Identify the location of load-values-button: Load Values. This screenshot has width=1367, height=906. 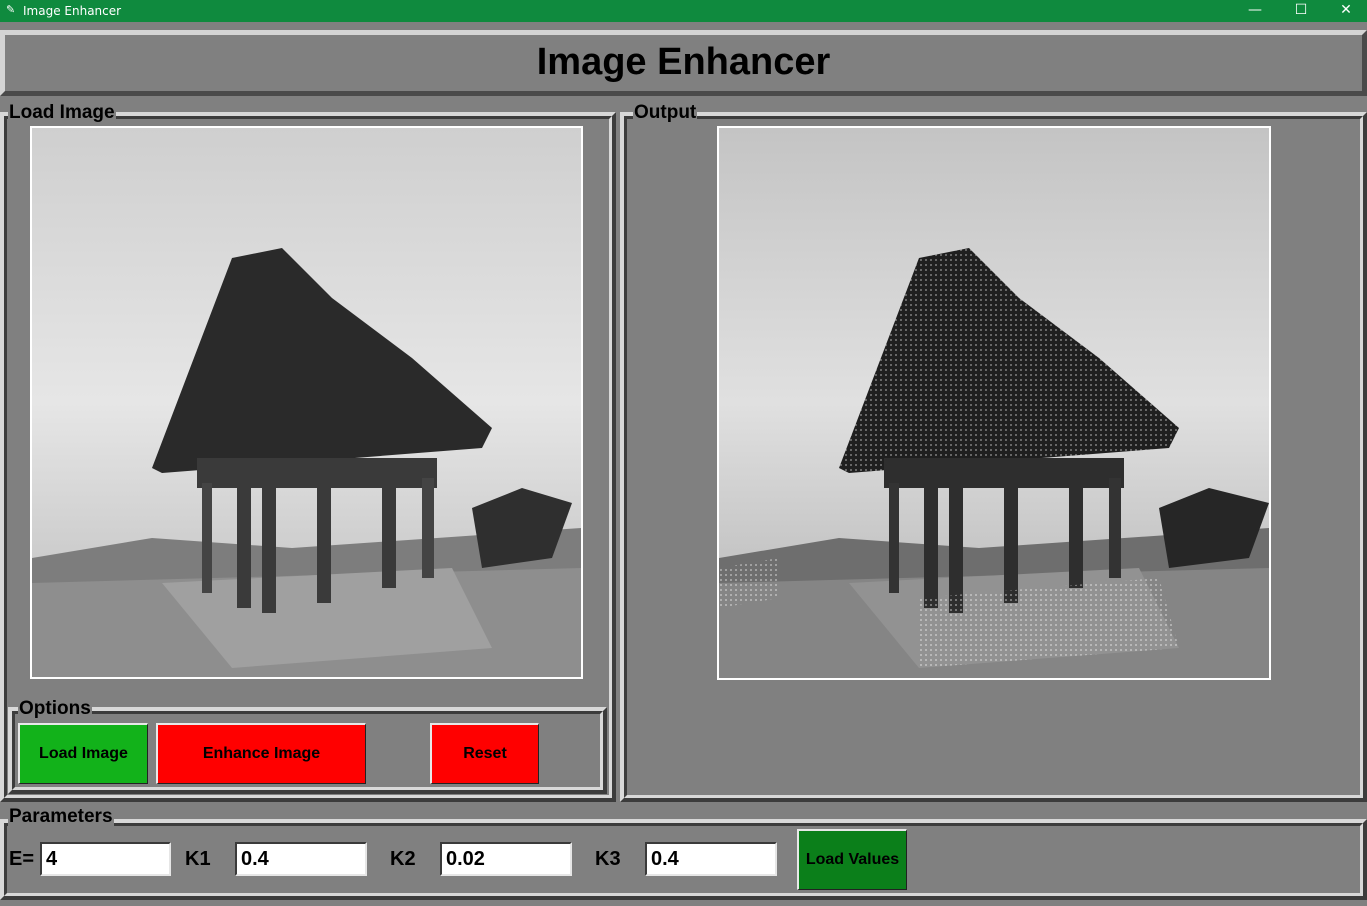
(852, 859).